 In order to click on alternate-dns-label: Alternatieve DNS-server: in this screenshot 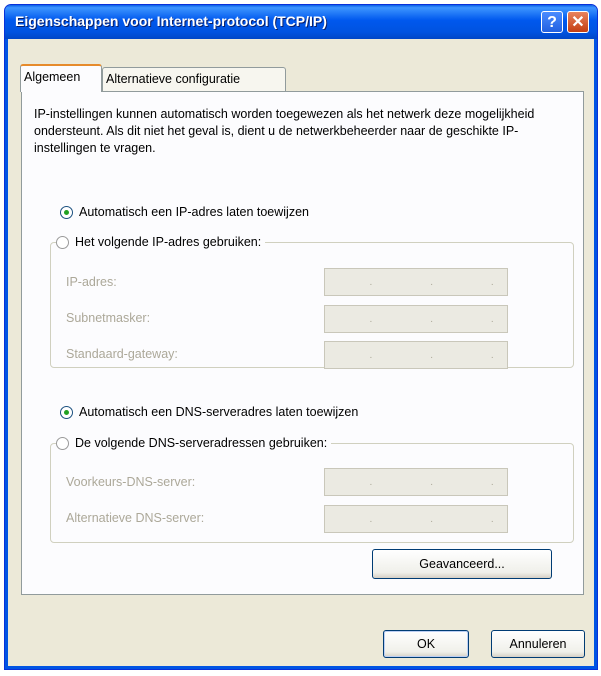, I will do `click(135, 518)`.